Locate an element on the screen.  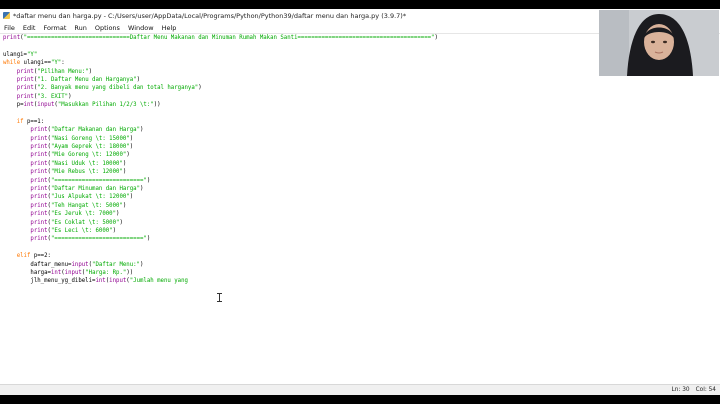
code-token: elif is located at coordinates (23, 256).